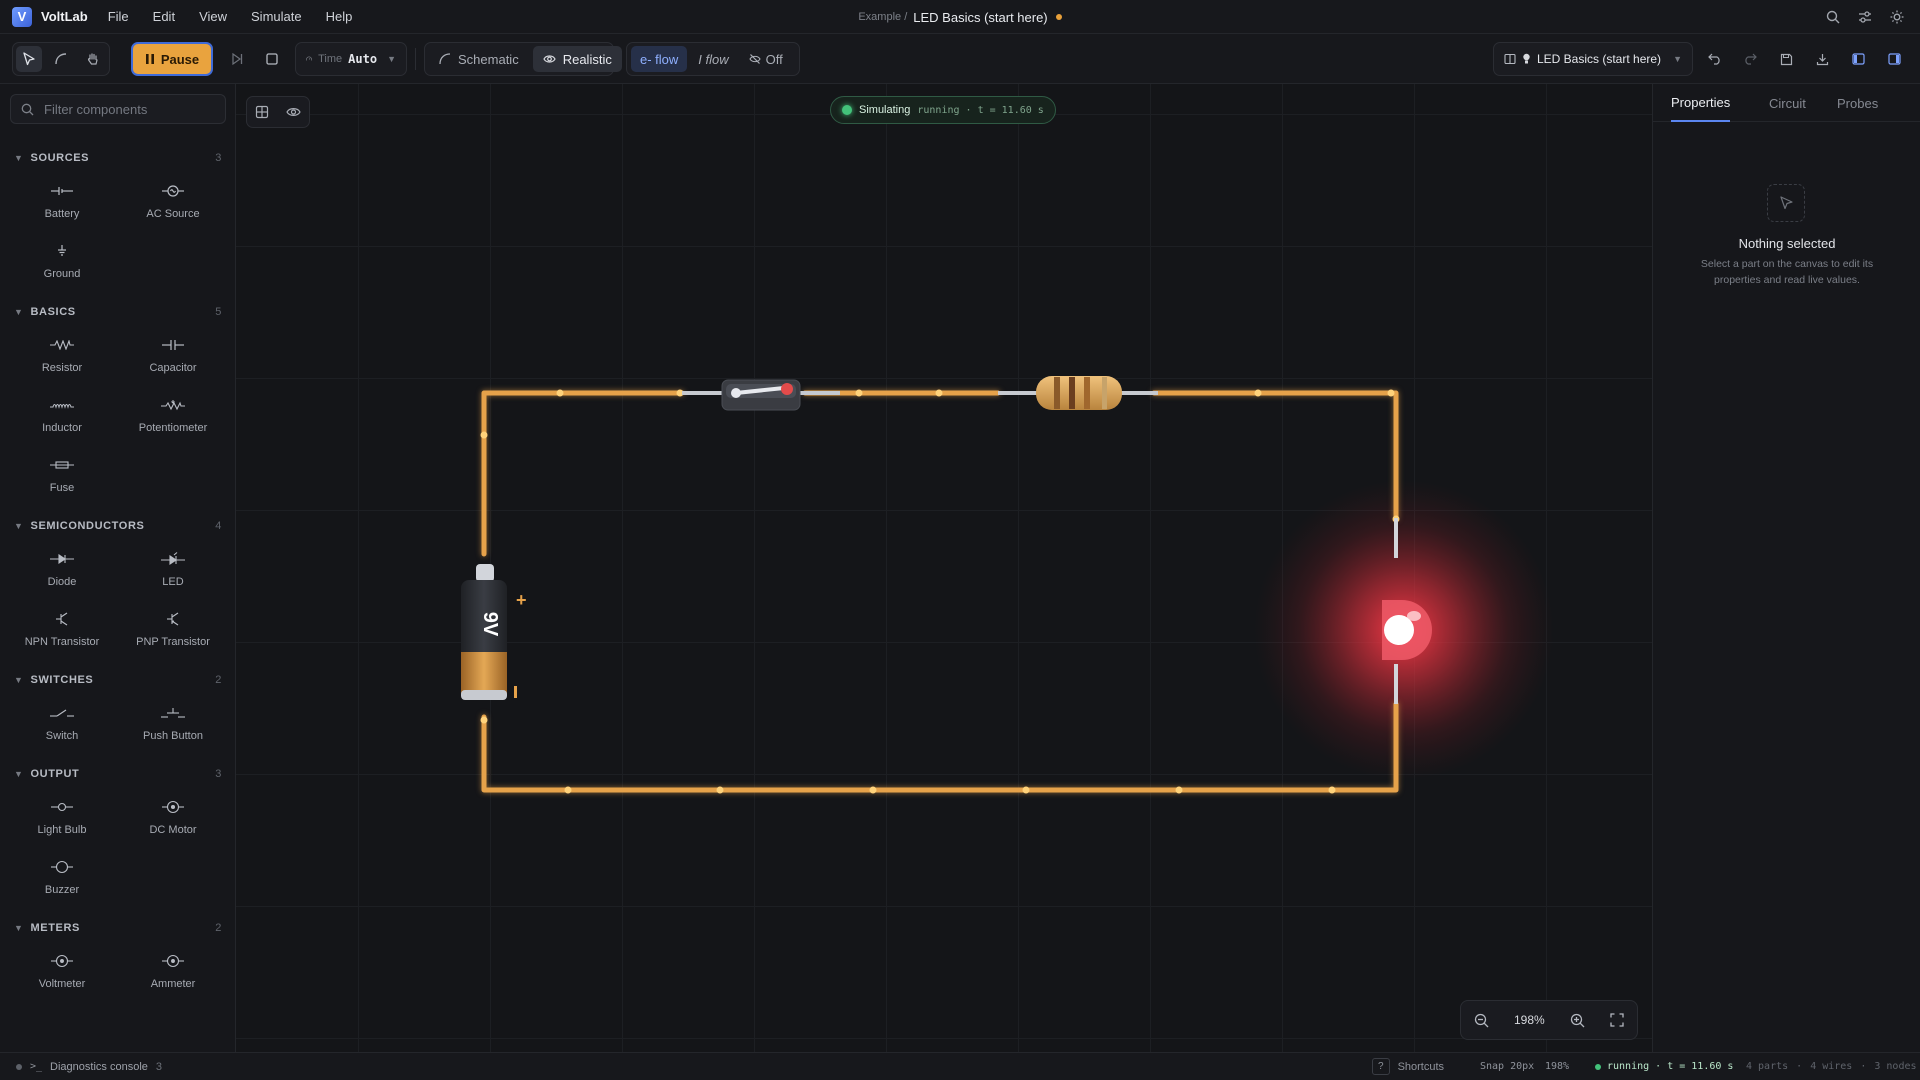 The width and height of the screenshot is (1920, 1080). I want to click on diagnostics-console-toggle: >_ Diagnostics console 3, so click(89, 1066).